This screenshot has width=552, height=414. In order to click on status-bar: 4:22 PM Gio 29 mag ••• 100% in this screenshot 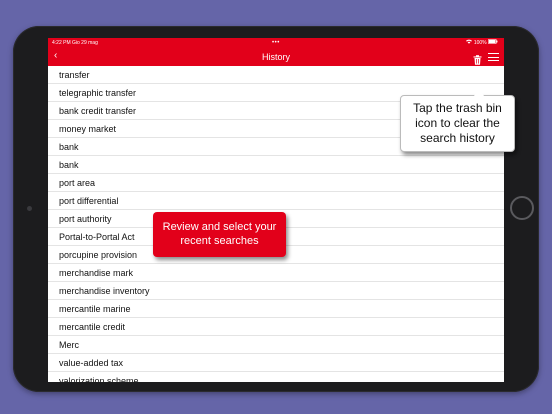, I will do `click(276, 43)`.